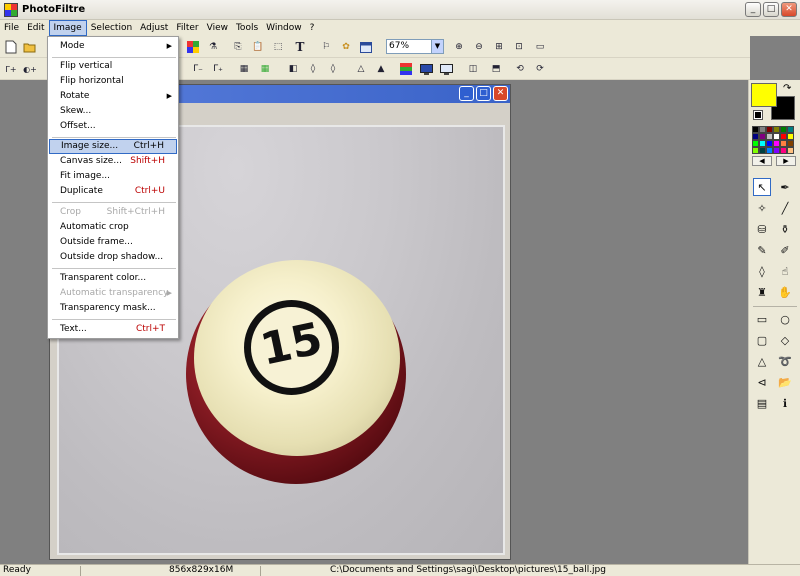  Describe the element at coordinates (293, 69) in the screenshot. I see `invert-icon: ◧` at that location.